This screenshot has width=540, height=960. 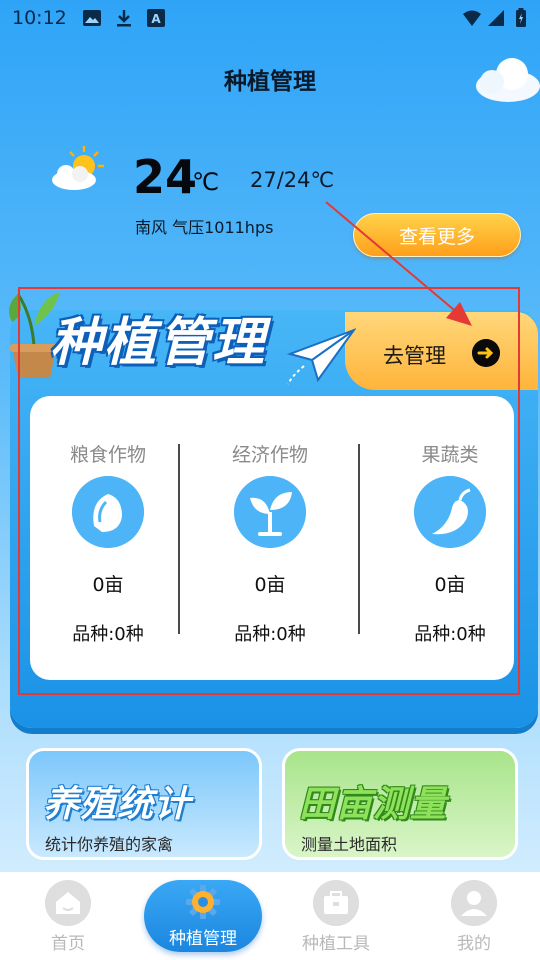 What do you see at coordinates (109, 844) in the screenshot?
I see `feature-subtitle: 统计你养殖的家禽` at bounding box center [109, 844].